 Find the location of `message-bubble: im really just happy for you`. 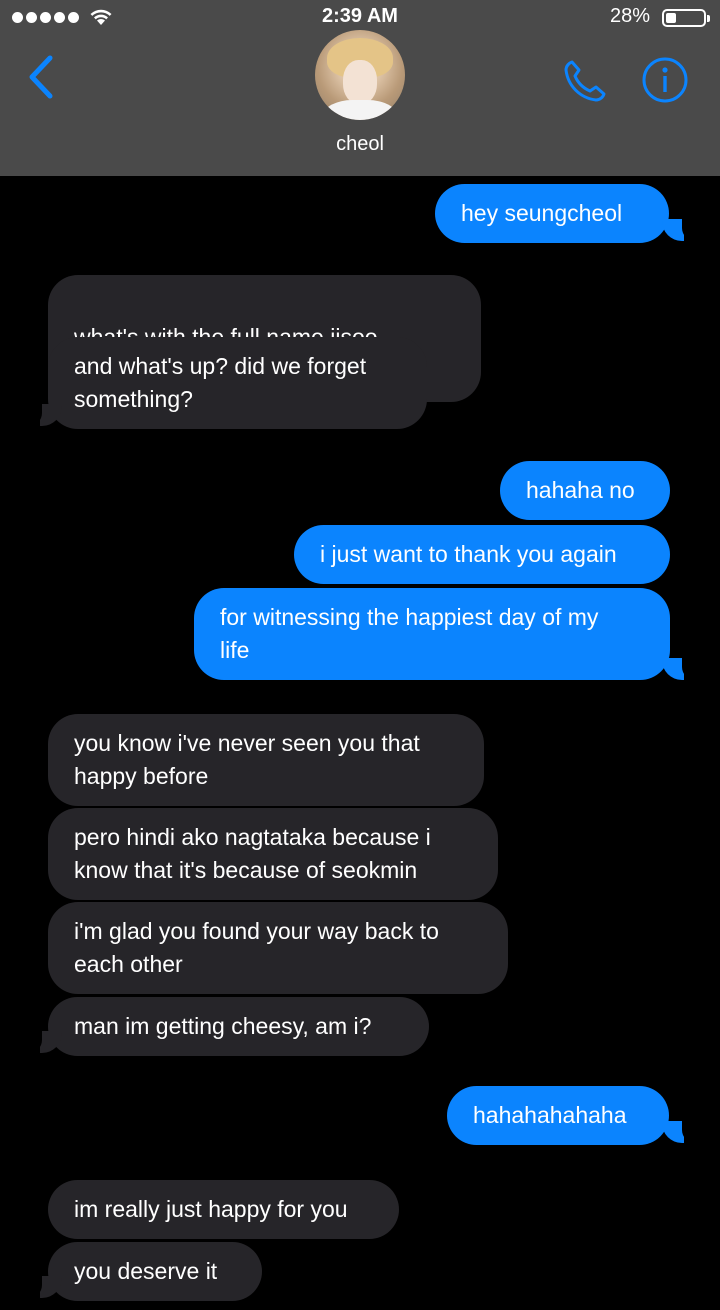

message-bubble: im really just happy for you is located at coordinates (223, 1209).